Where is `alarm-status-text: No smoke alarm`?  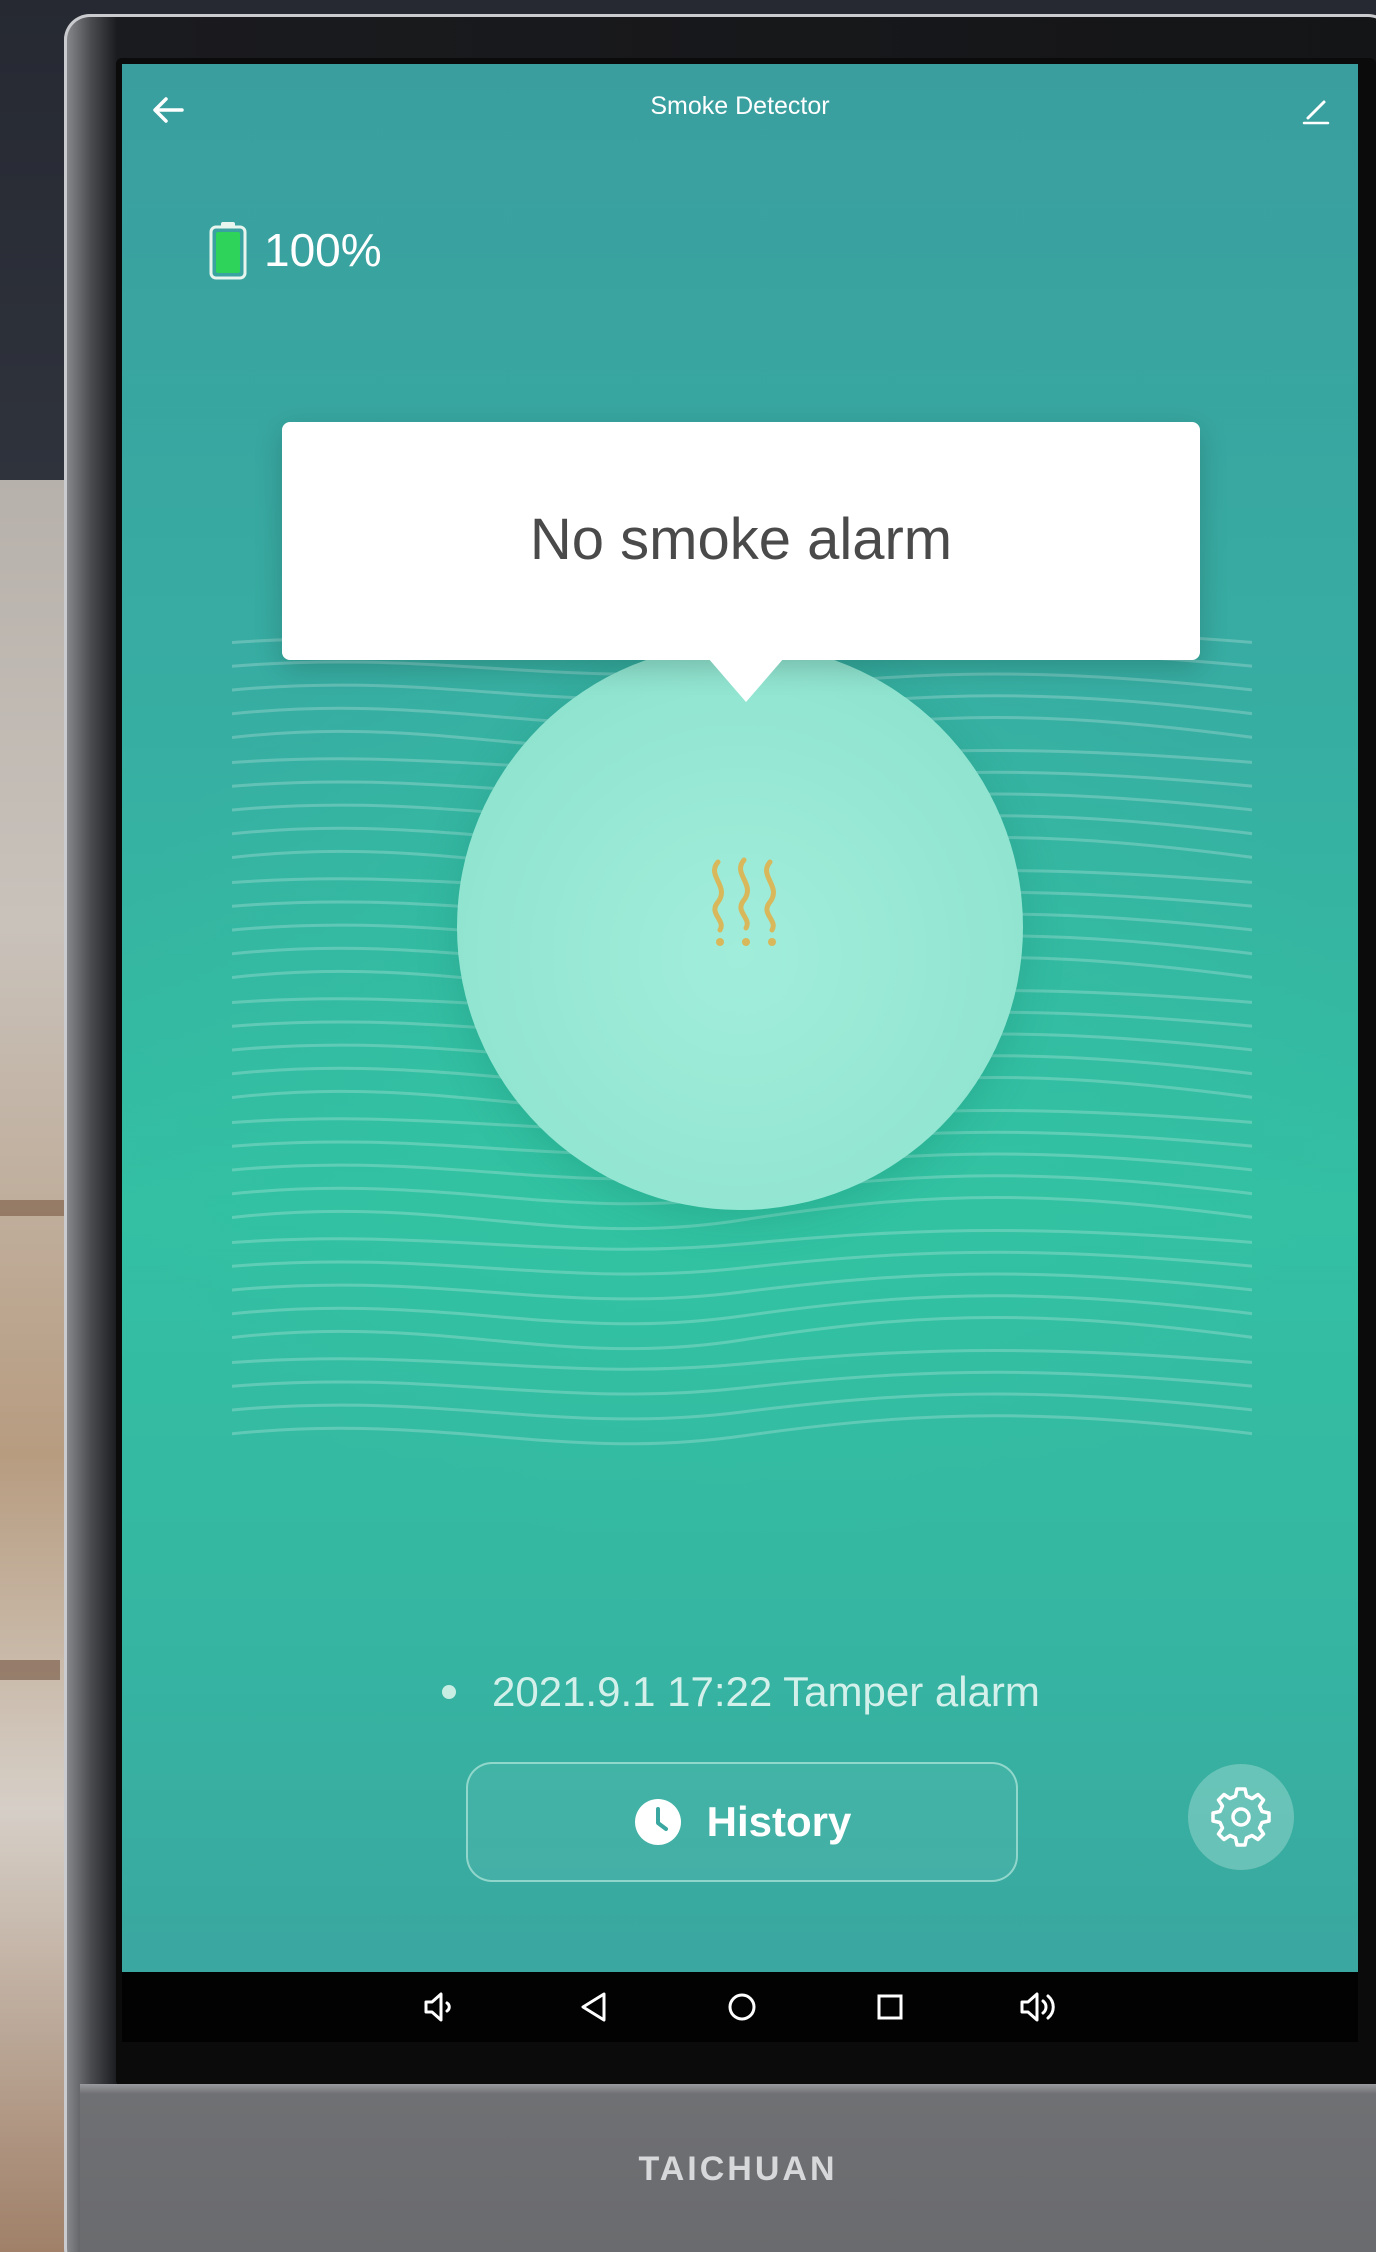
alarm-status-text: No smoke alarm is located at coordinates (741, 539).